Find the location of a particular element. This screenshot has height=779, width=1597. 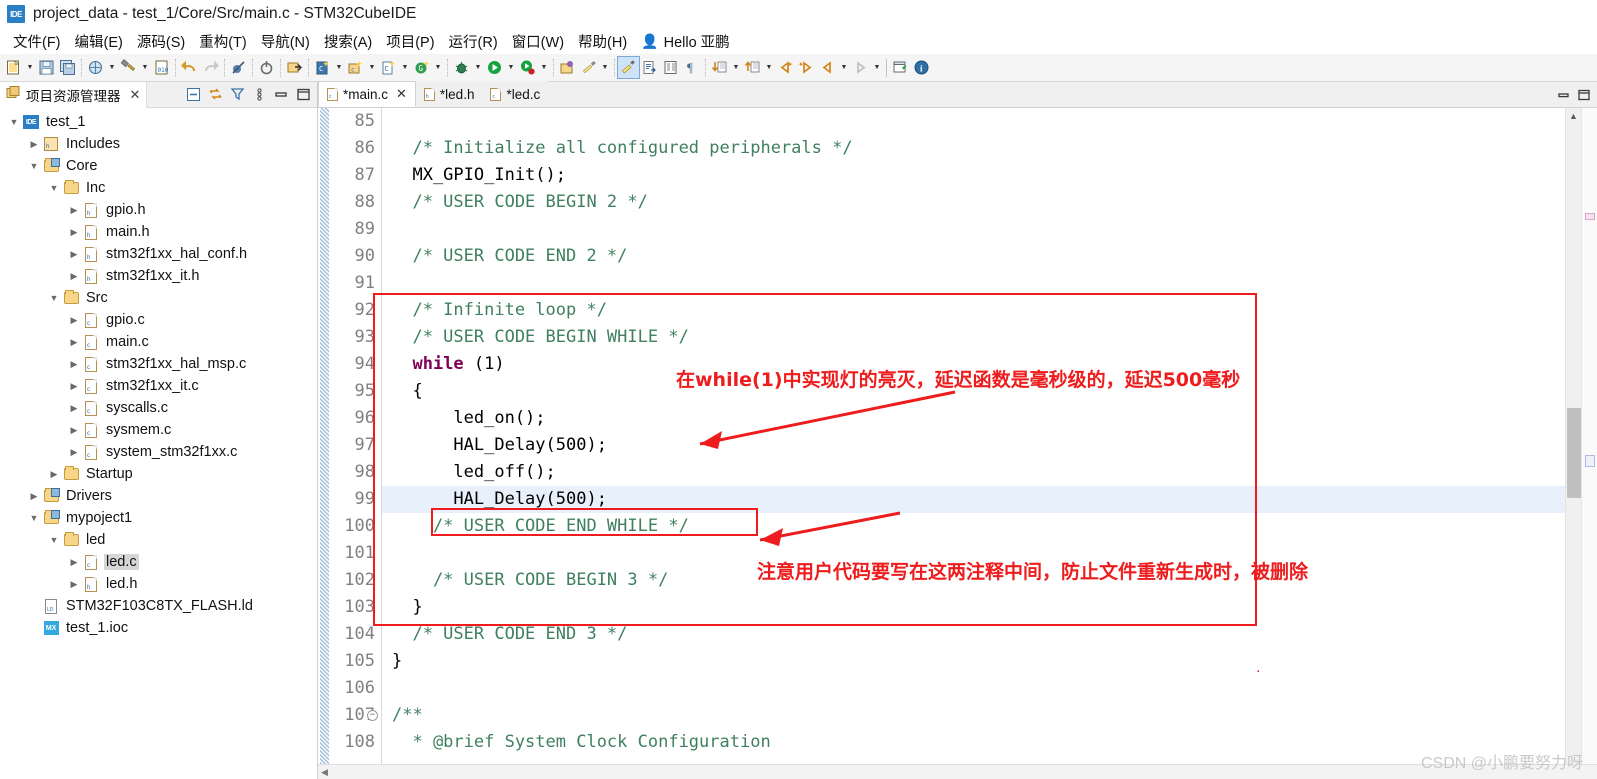

scroll-left-icon: ◀ is located at coordinates (324, 772).